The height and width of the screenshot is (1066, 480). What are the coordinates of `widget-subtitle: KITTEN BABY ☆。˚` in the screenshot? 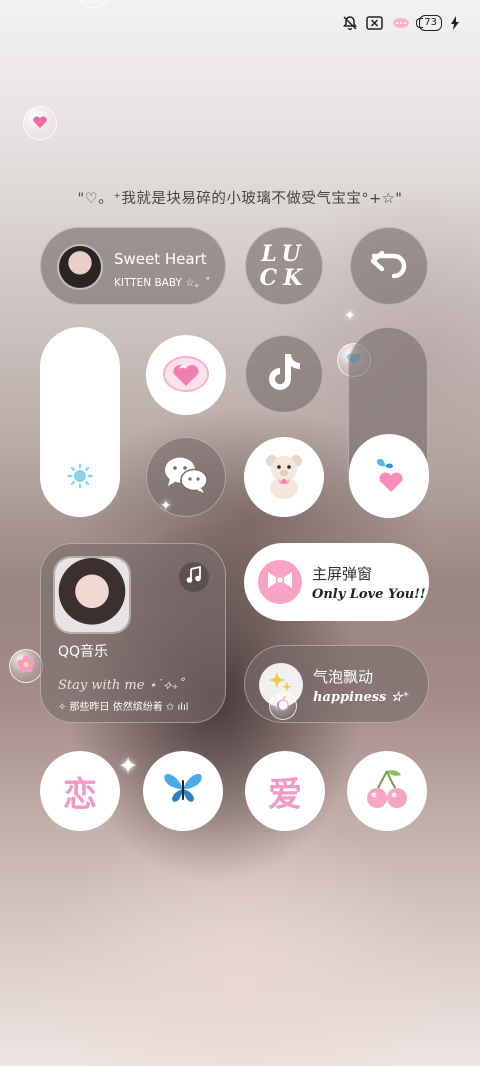 It's located at (162, 283).